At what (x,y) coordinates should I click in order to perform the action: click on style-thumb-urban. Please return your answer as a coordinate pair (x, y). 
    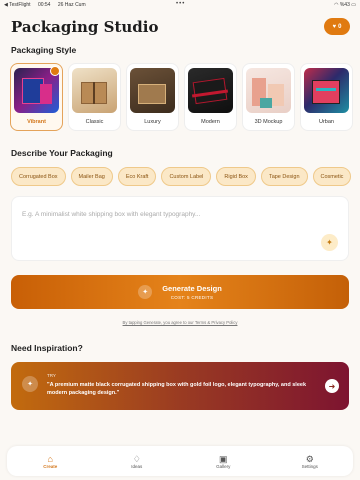
    Looking at the image, I should click on (326, 90).